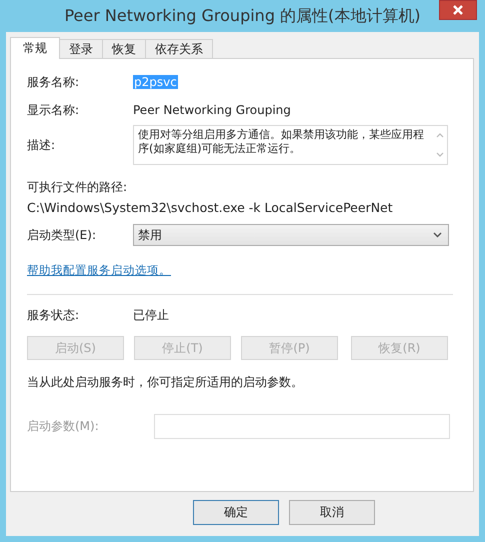 The image size is (485, 542). Describe the element at coordinates (124, 48) in the screenshot. I see `tab: 恢复` at that location.